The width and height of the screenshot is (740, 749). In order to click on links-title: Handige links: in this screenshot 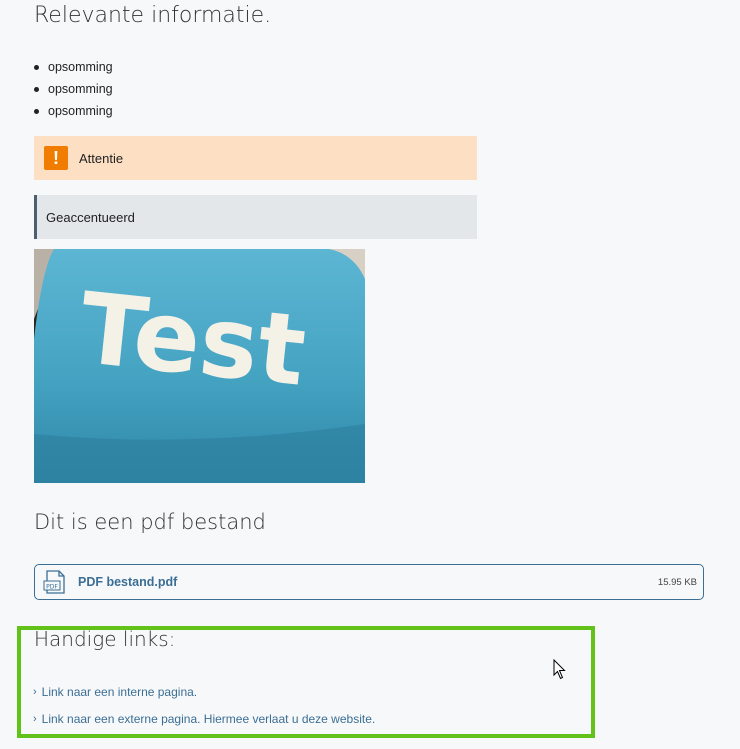, I will do `click(105, 639)`.